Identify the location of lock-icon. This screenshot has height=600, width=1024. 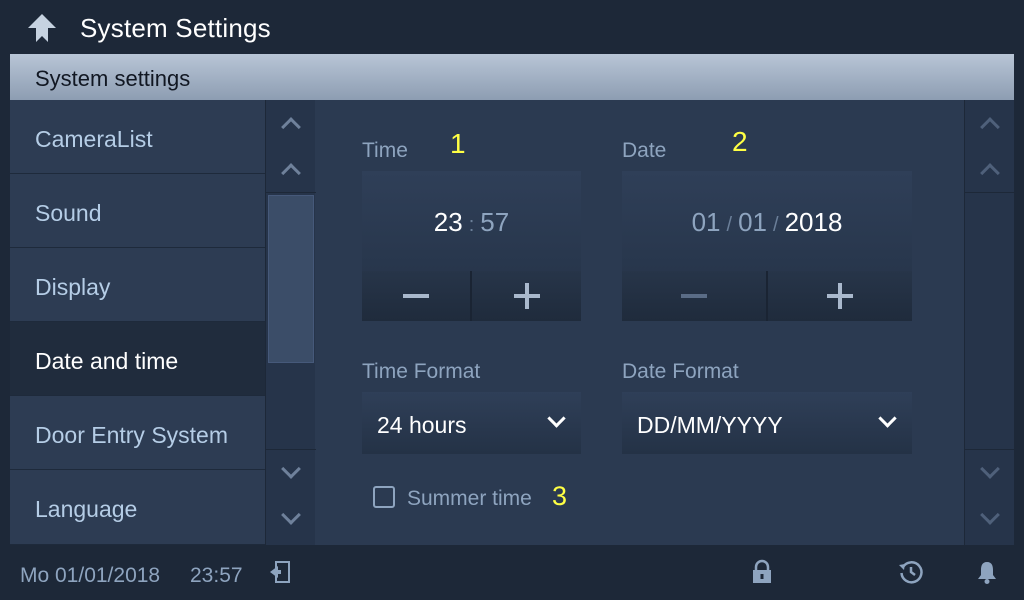
(762, 571).